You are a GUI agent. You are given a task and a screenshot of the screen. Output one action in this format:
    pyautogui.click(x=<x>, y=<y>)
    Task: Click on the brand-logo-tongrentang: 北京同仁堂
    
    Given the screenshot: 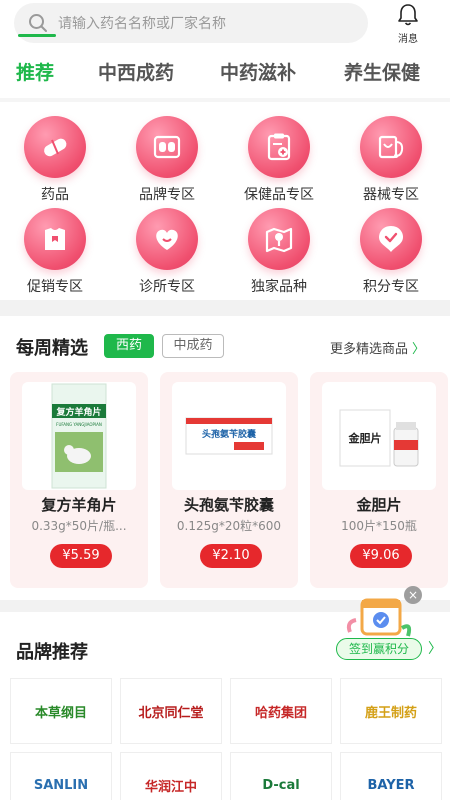 What is the action you would take?
    pyautogui.click(x=171, y=711)
    